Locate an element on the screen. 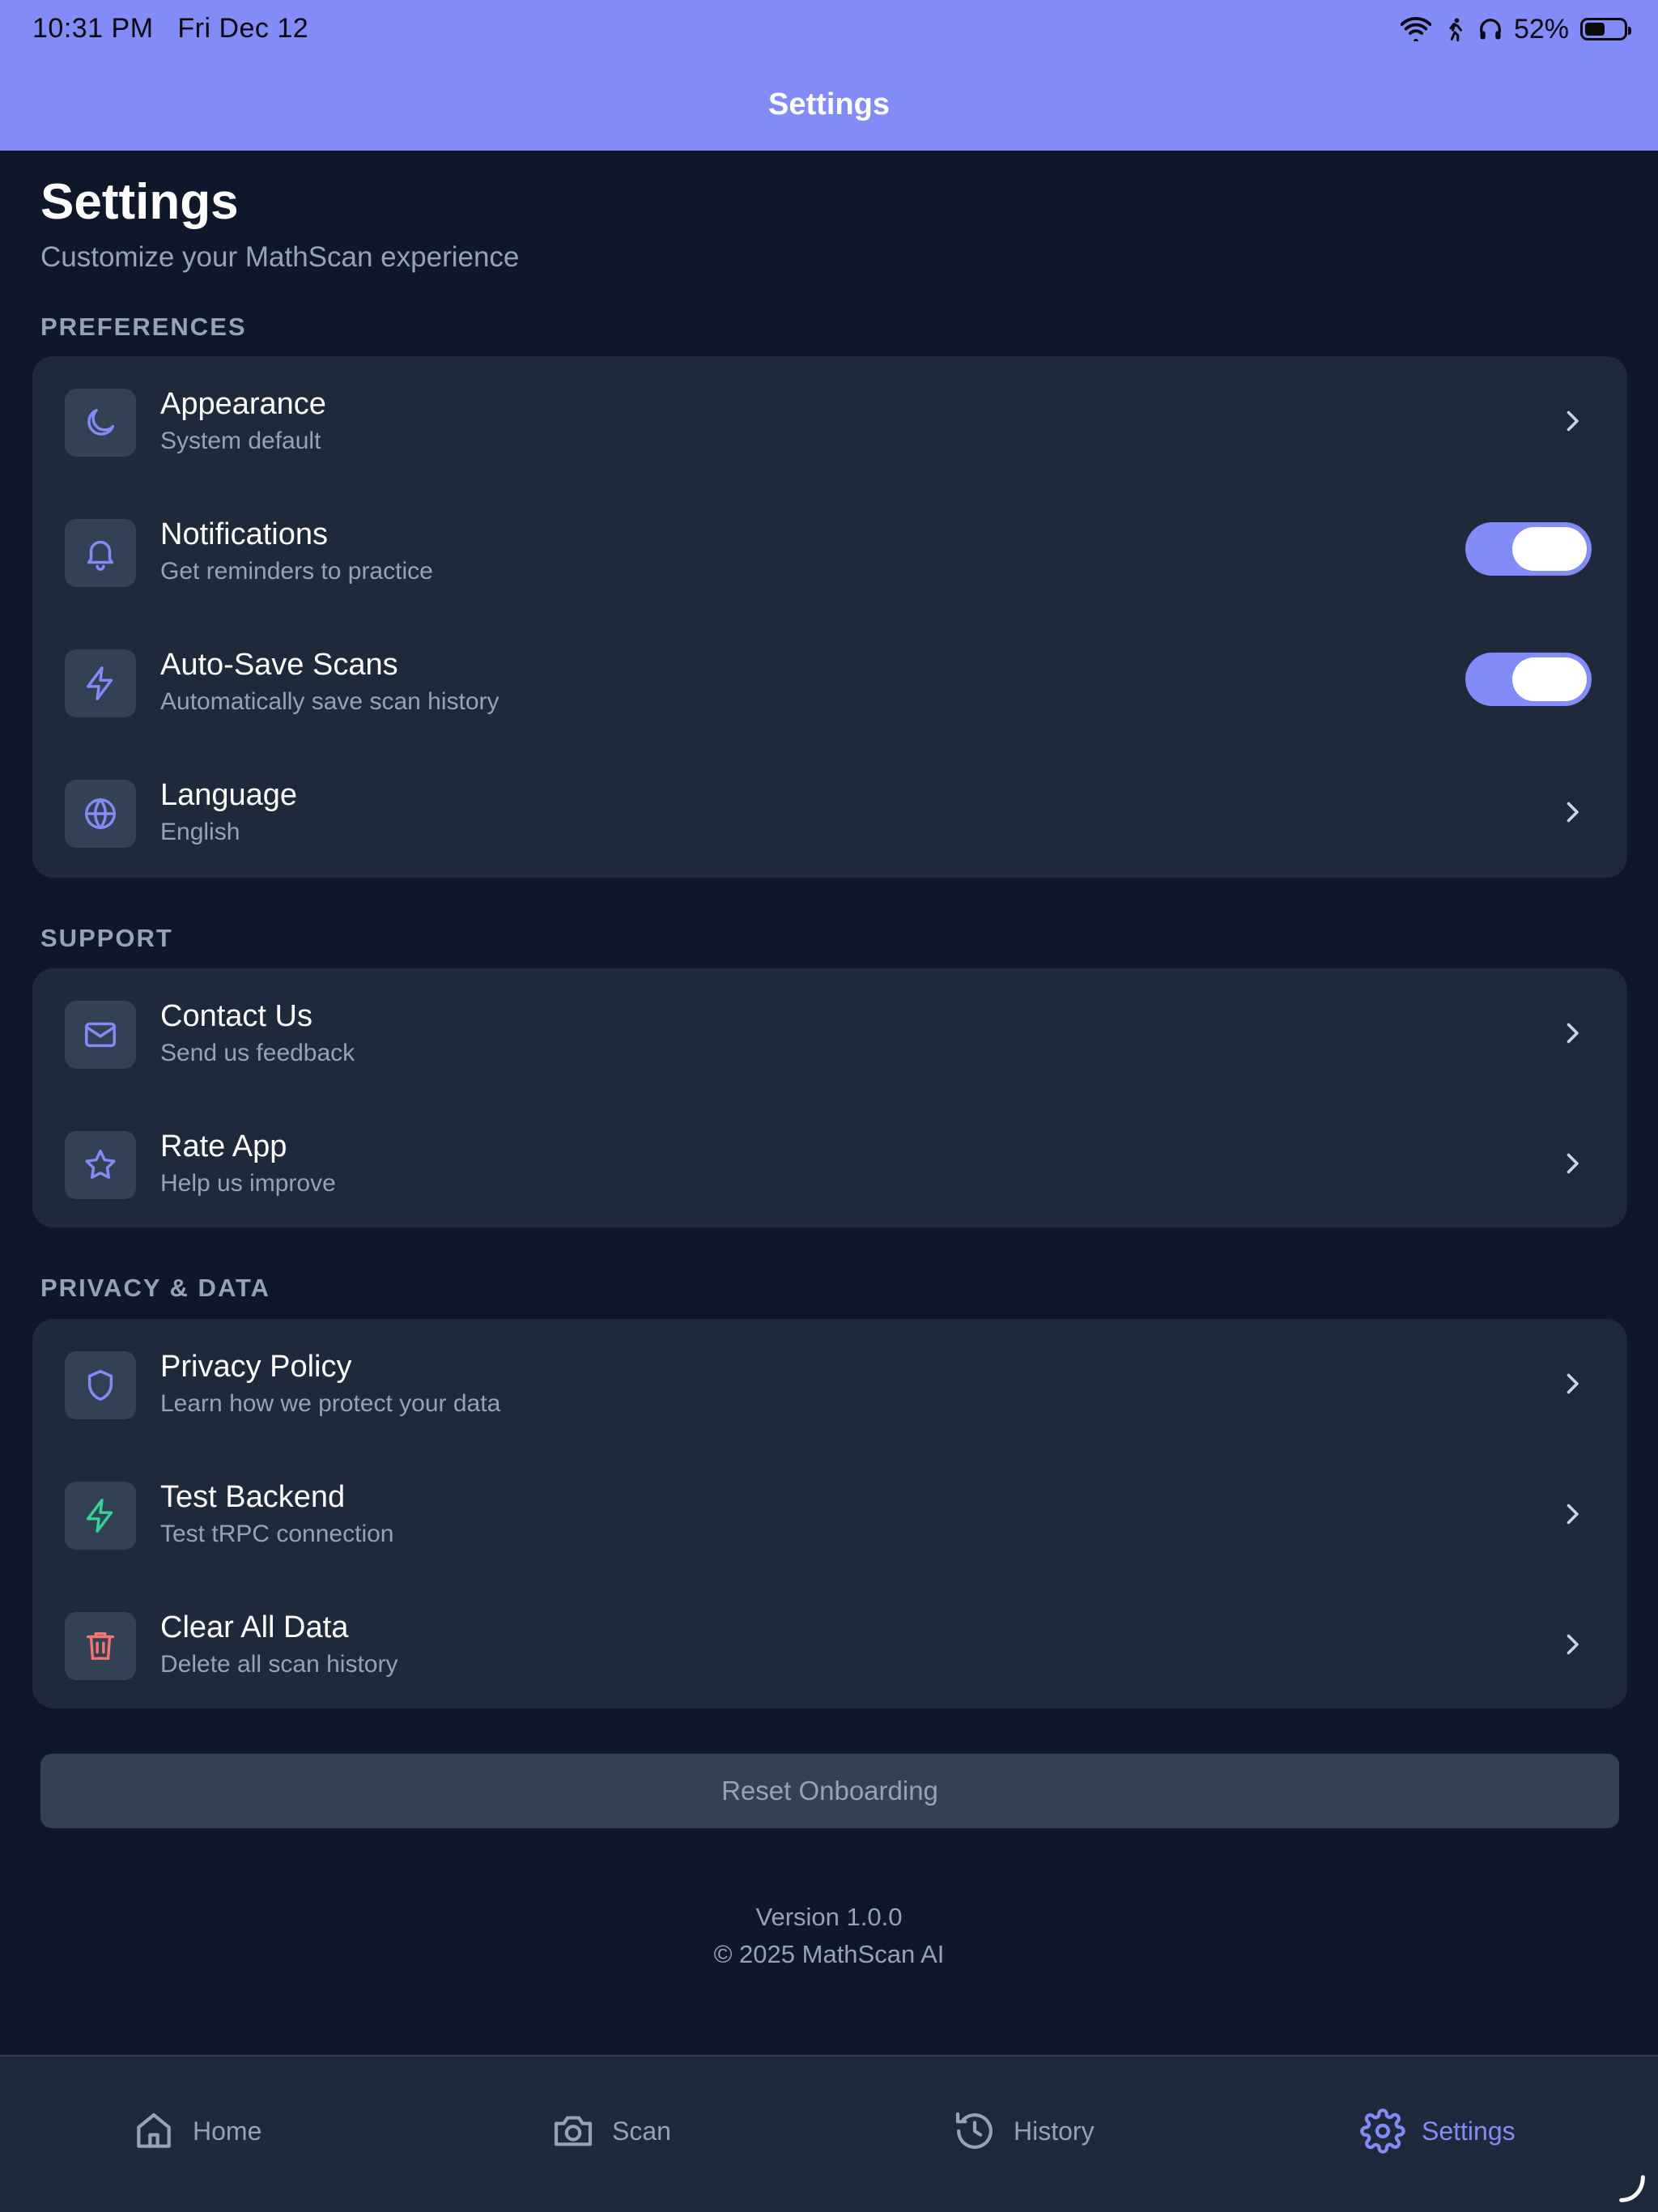  battery-percent: 52% is located at coordinates (1541, 29).